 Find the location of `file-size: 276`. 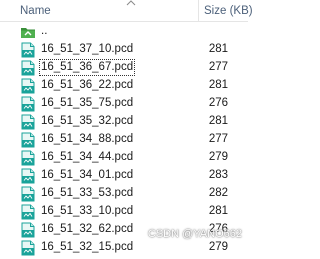

file-size: 276 is located at coordinates (218, 103).